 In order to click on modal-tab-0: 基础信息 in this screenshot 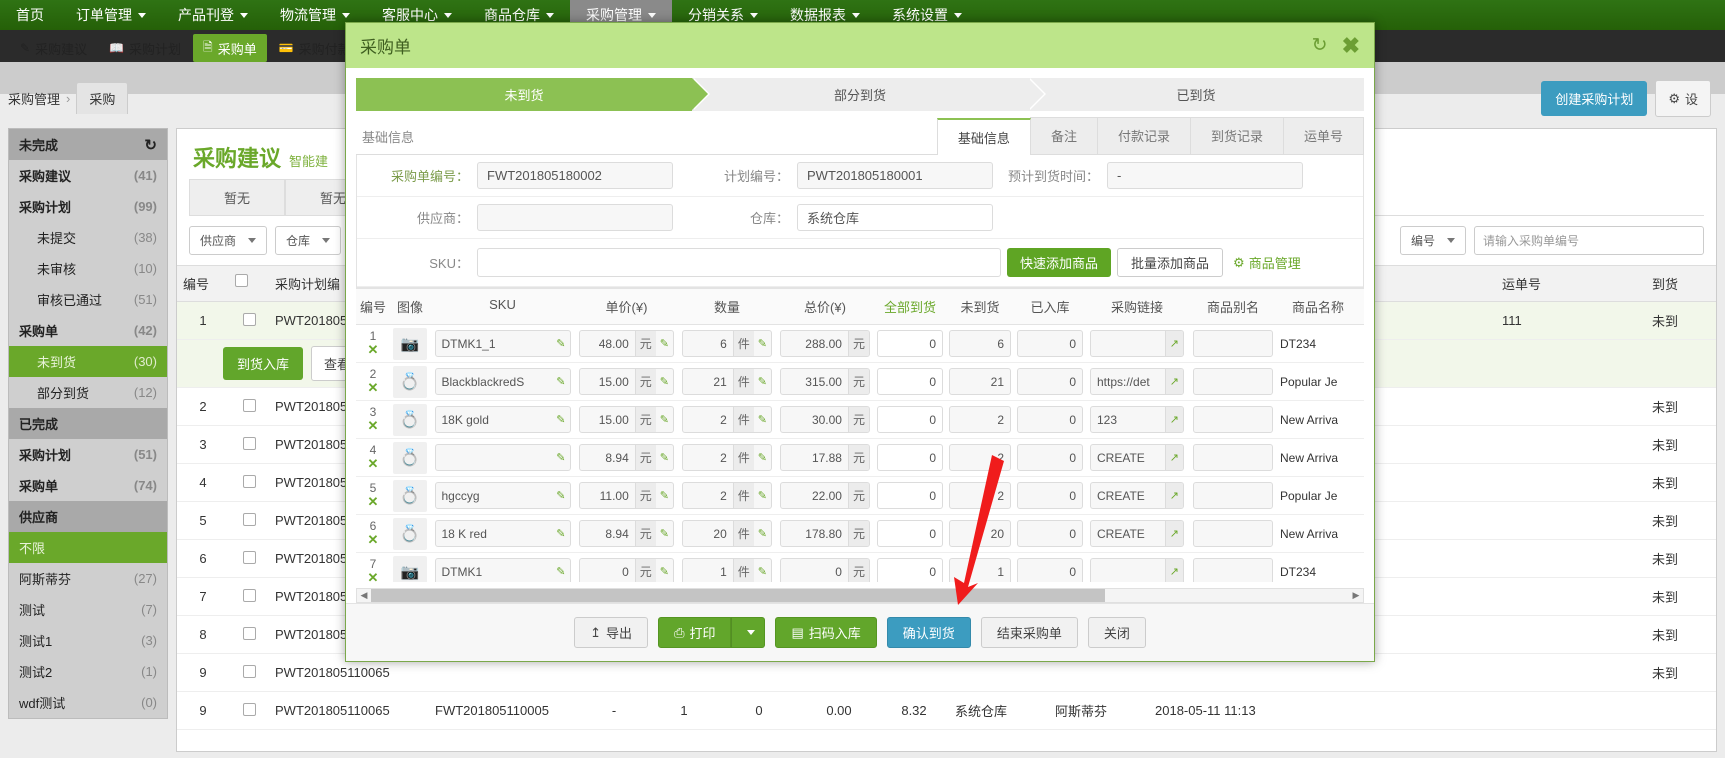, I will do `click(983, 136)`.